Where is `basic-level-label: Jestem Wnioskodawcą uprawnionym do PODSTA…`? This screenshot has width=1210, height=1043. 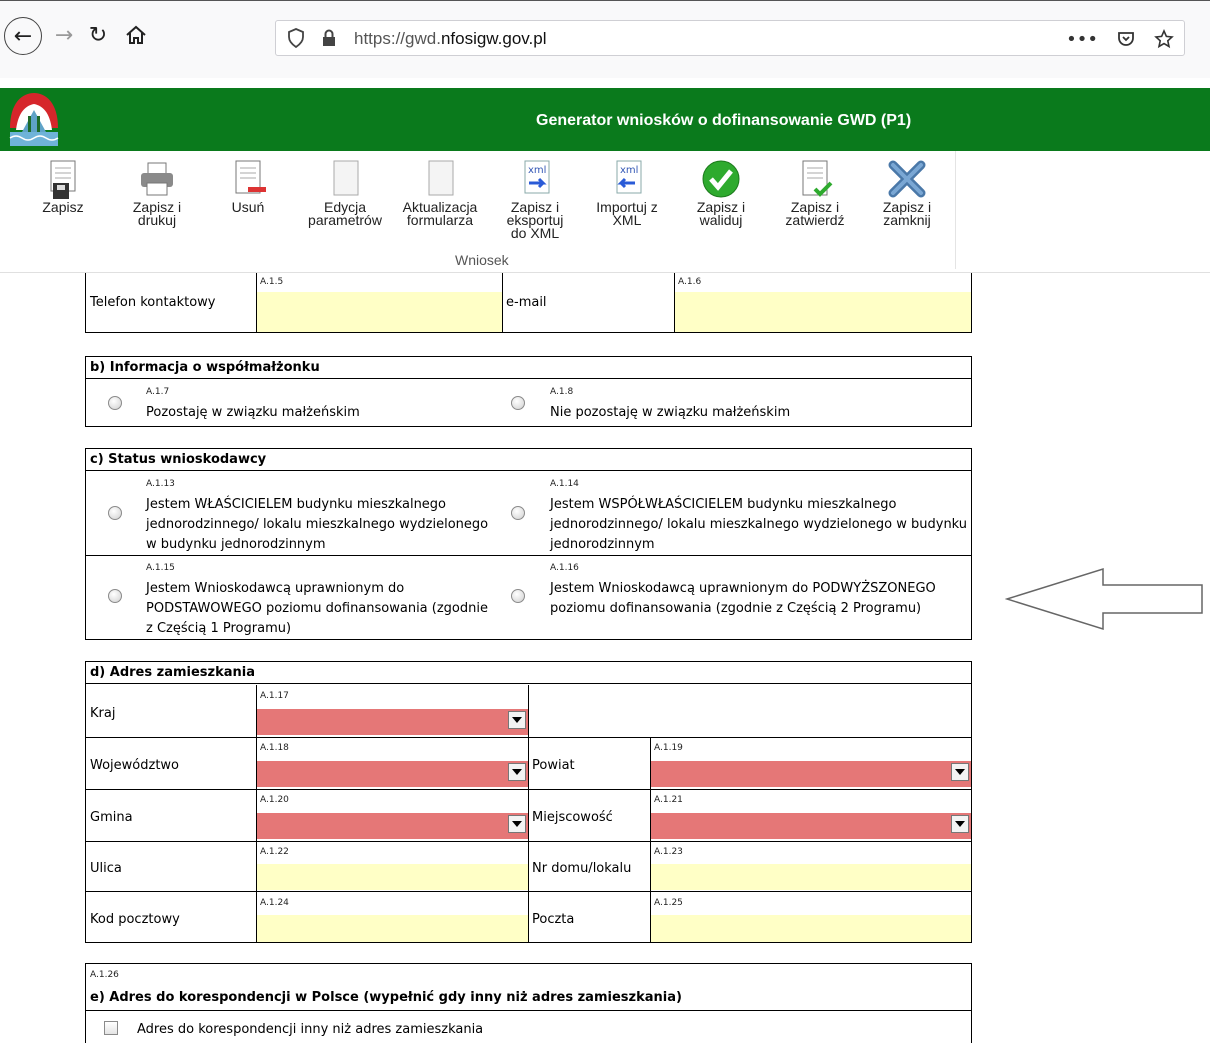
basic-level-label: Jestem Wnioskodawcą uprawnionym do PODSTA… is located at coordinates (317, 608).